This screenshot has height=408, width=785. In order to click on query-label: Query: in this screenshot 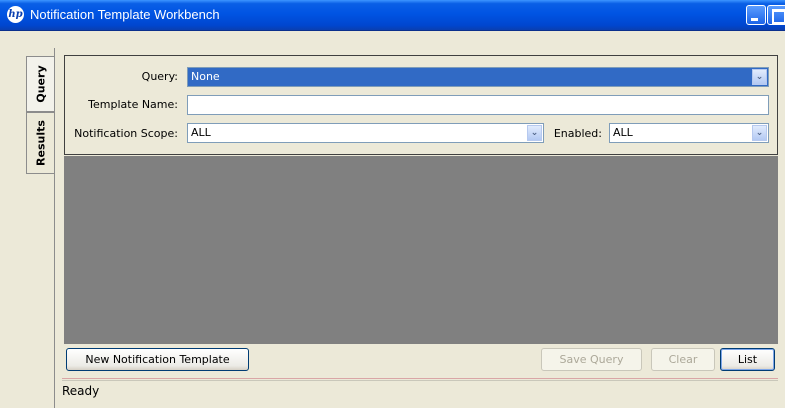, I will do `click(159, 76)`.